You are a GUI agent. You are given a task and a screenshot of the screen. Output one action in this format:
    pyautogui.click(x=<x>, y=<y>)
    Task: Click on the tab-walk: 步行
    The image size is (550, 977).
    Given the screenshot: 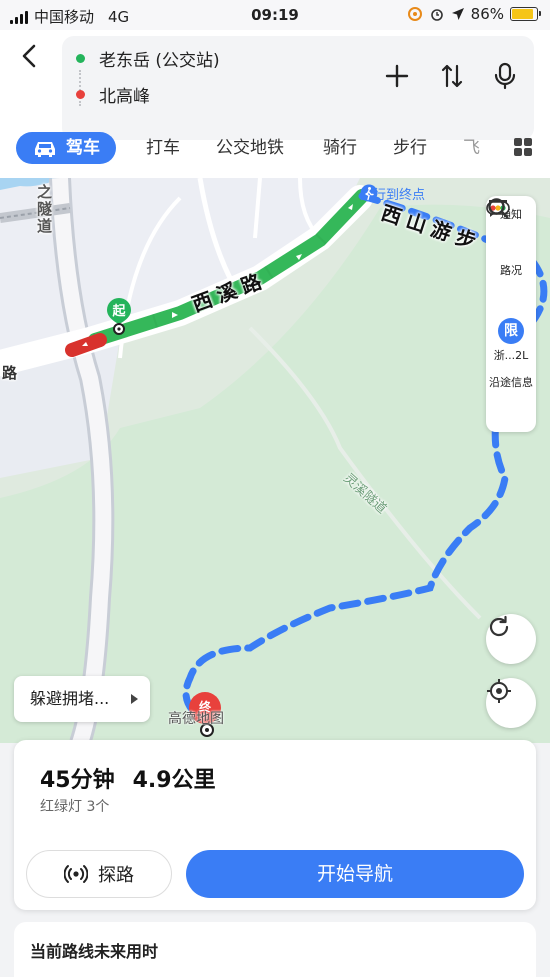 What is the action you would take?
    pyautogui.click(x=410, y=148)
    